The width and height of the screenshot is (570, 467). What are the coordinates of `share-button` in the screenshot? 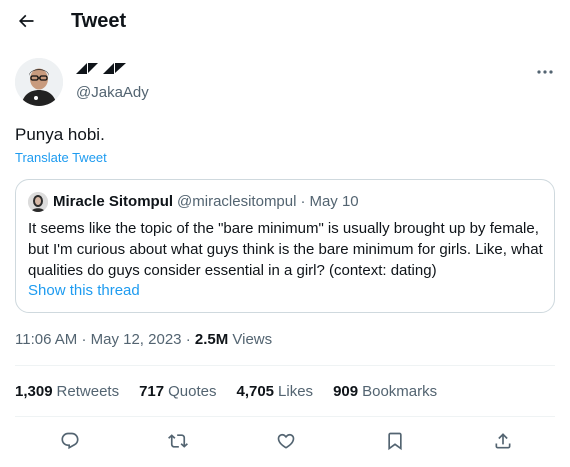 It's located at (503, 441).